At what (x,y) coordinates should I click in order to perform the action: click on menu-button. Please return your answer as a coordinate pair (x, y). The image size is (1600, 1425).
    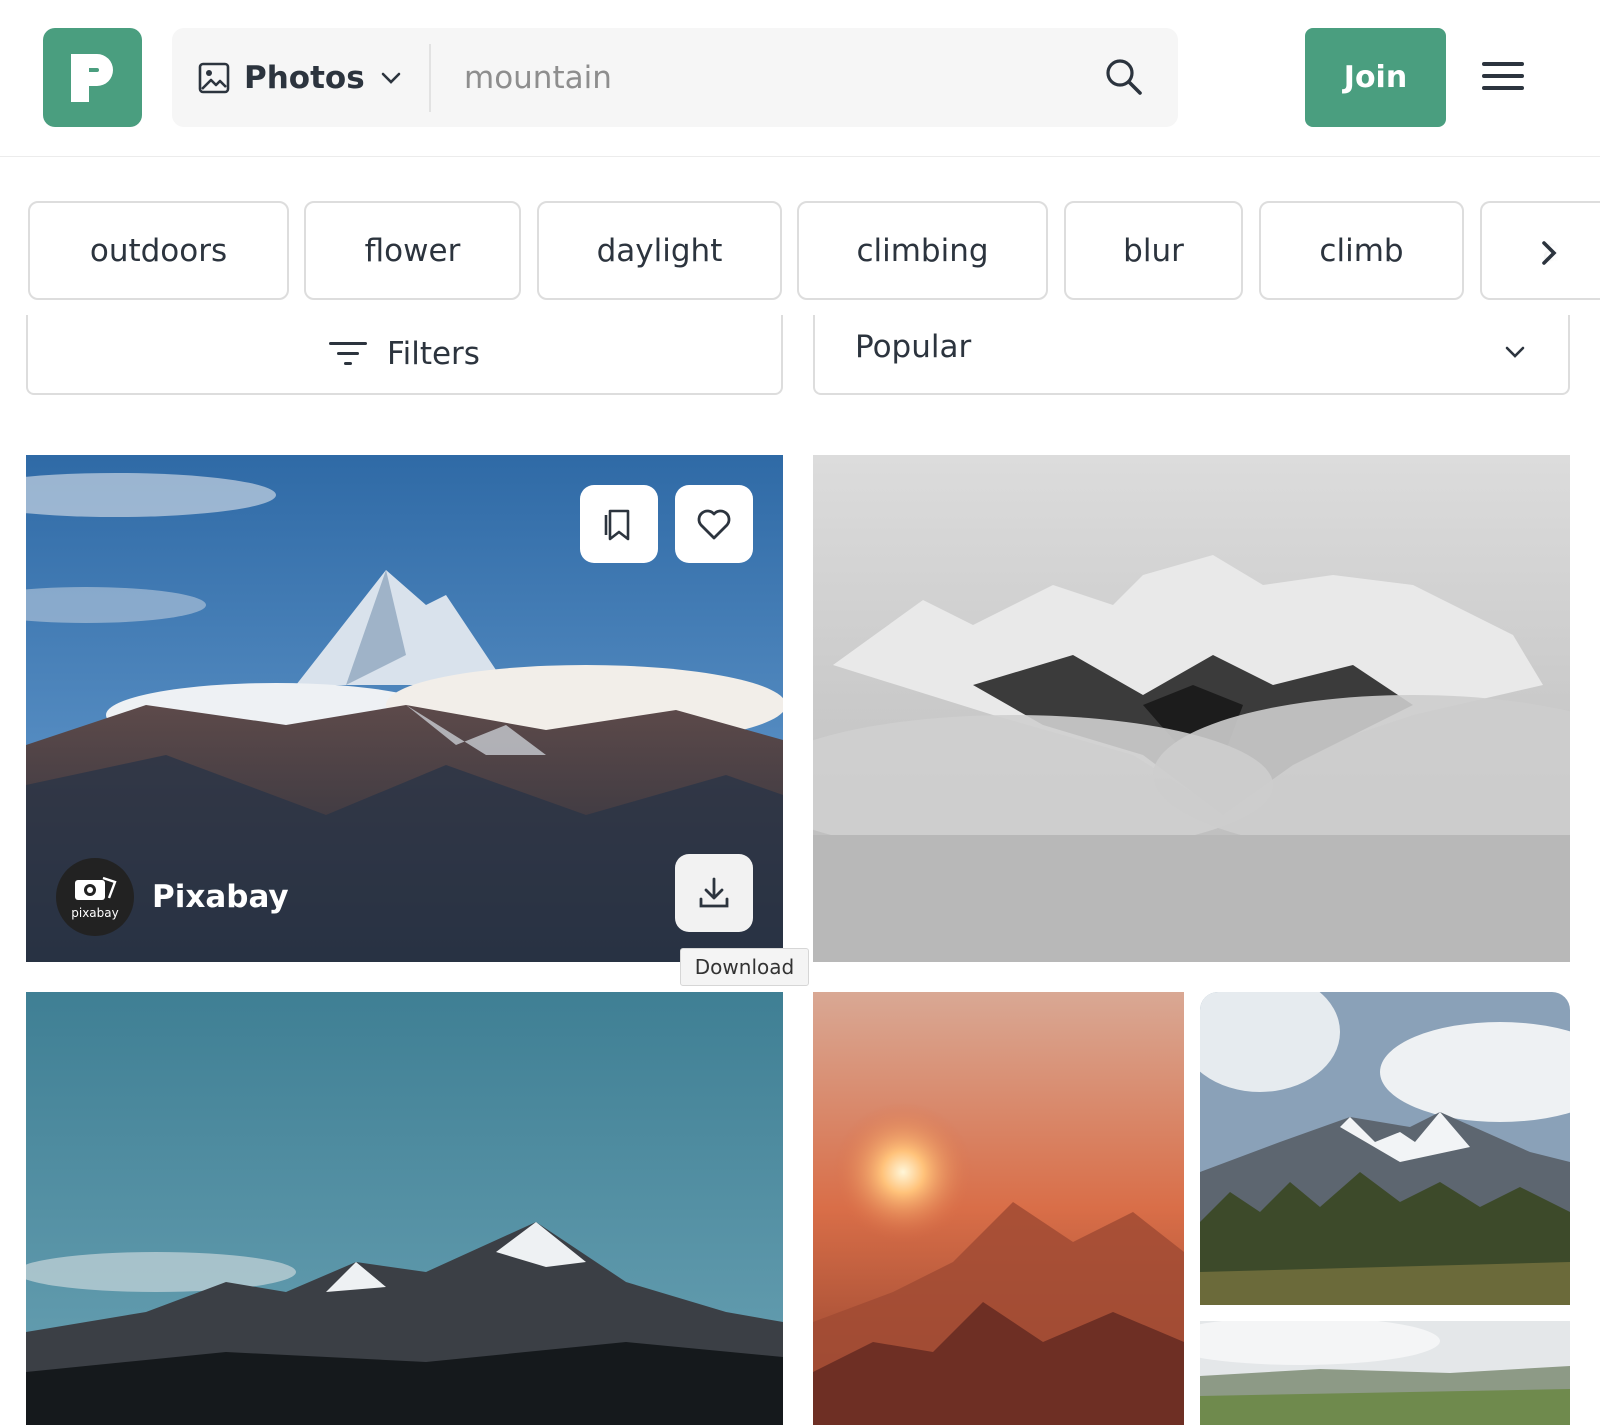
    Looking at the image, I should click on (1503, 76).